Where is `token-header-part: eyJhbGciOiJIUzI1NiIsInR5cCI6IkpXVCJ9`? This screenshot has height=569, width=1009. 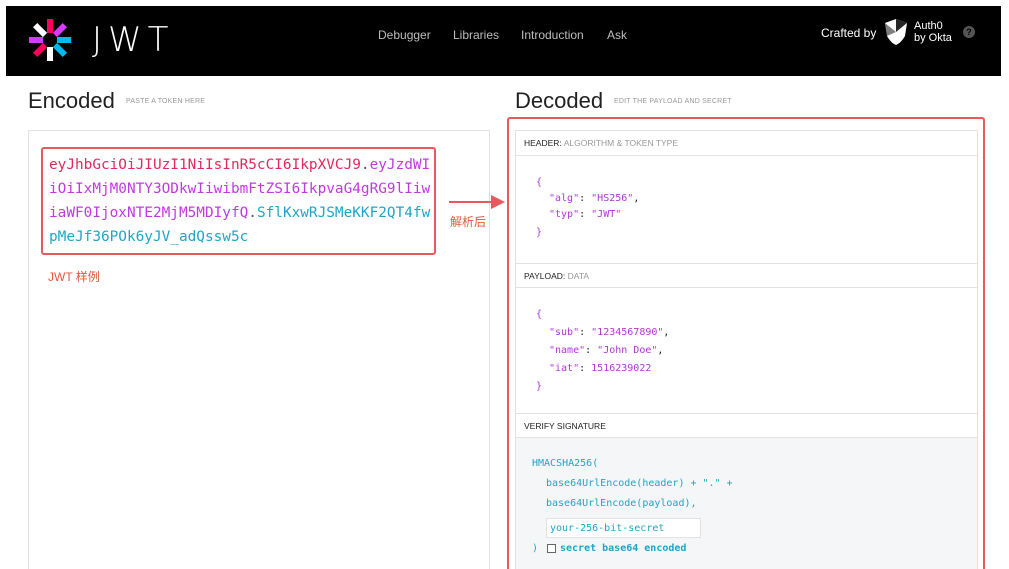 token-header-part: eyJhbGciOiJIUzI1NiIsInR5cCI6IkpXVCJ9 is located at coordinates (205, 165).